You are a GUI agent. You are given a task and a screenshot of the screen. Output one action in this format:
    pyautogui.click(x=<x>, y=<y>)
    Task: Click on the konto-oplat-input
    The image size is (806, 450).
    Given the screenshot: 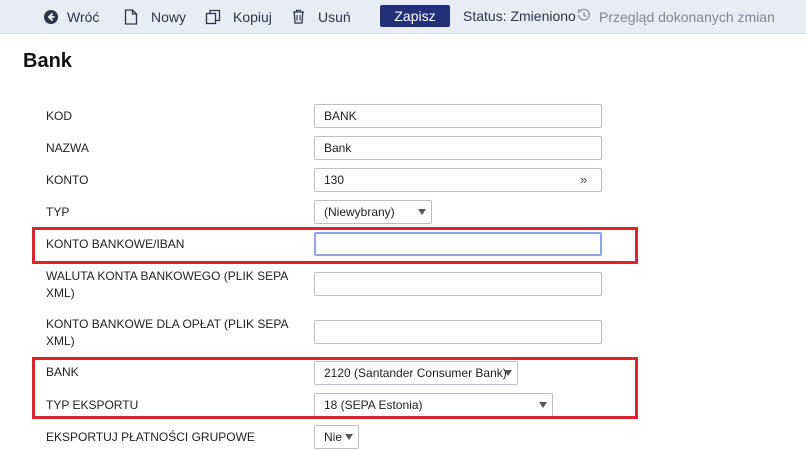 What is the action you would take?
    pyautogui.click(x=458, y=332)
    